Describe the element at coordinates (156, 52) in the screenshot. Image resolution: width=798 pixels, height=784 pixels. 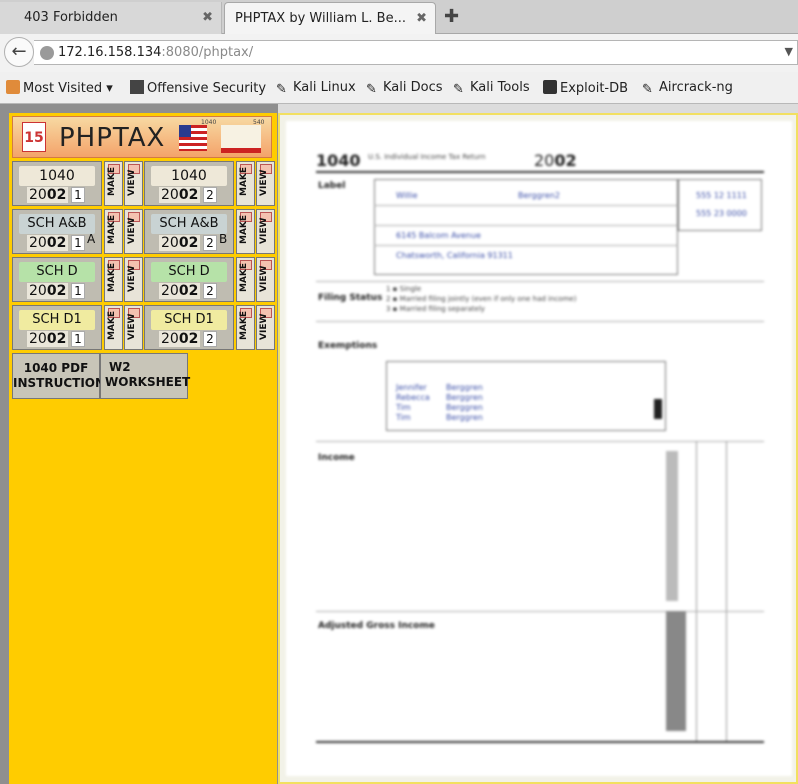
I see `url-text: 172.16.158.134:8080/phptax/` at that location.